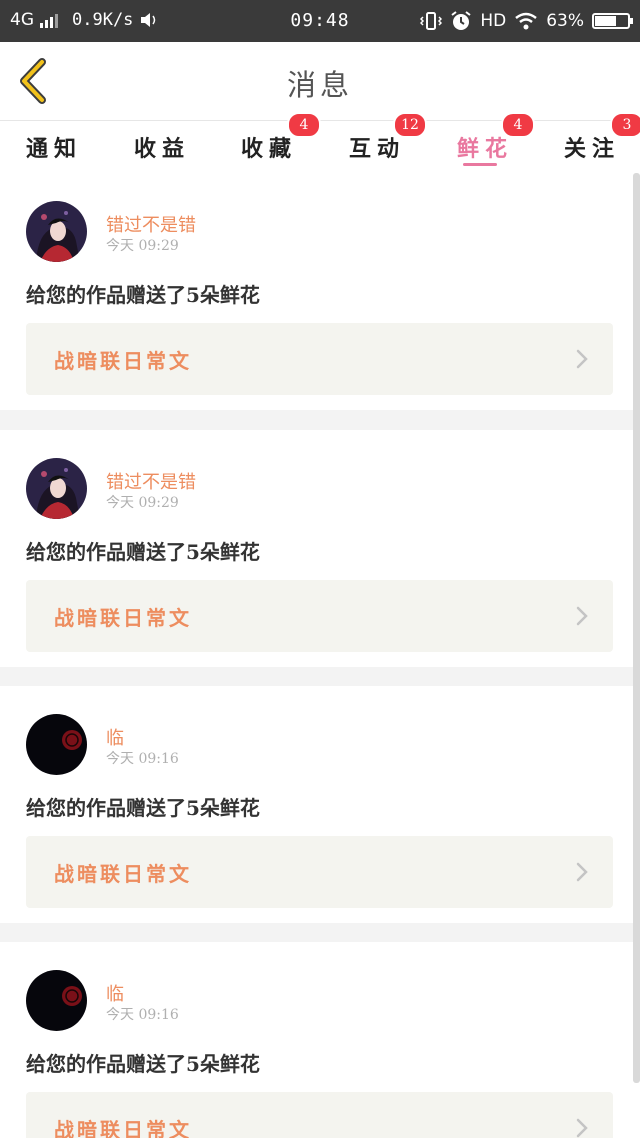 This screenshot has height=1138, width=640. I want to click on tab-follows: 关注 3, so click(602, 142).